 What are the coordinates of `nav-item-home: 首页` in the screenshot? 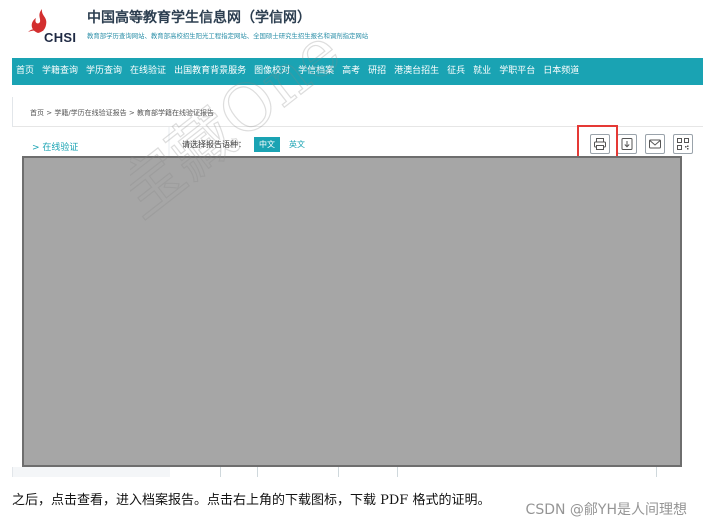 It's located at (25, 71).